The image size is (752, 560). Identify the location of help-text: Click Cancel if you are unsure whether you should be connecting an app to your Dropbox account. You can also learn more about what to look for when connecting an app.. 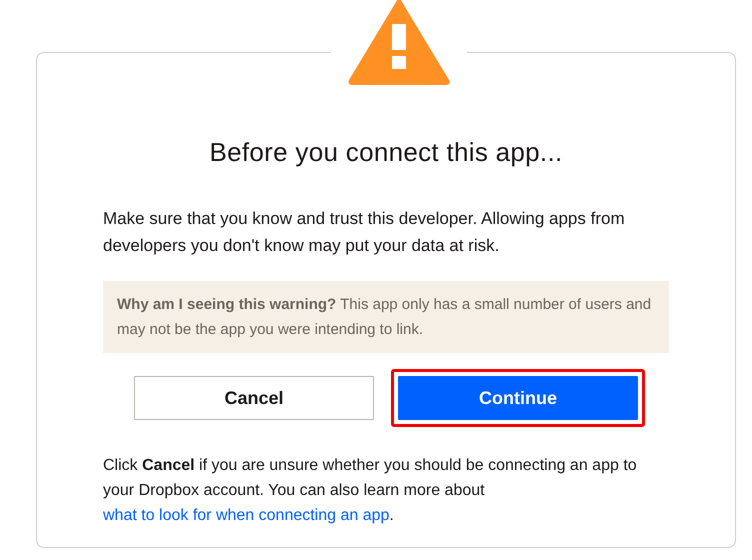
(370, 491).